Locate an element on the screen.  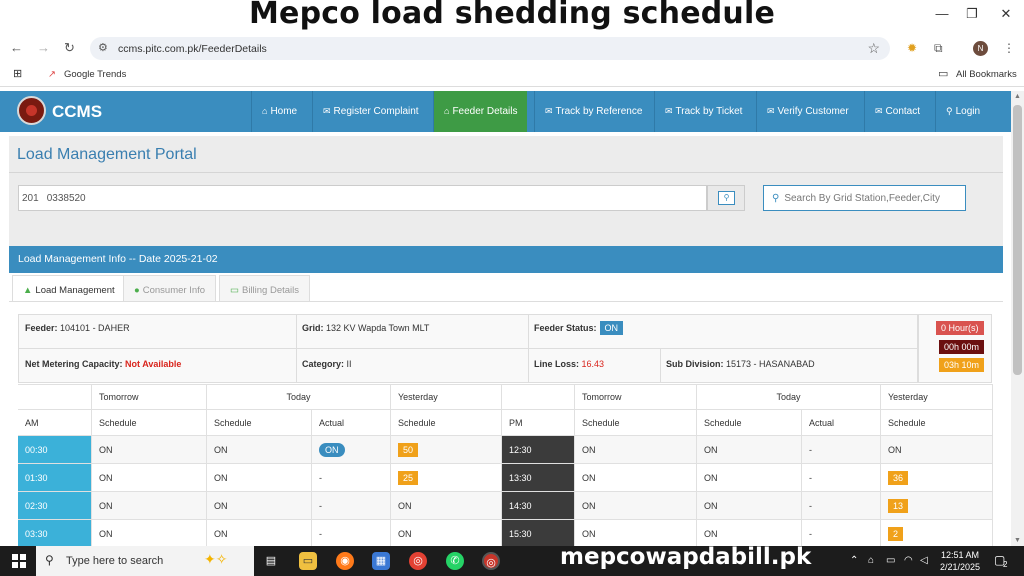
back-button: ← is located at coordinates (16, 47).